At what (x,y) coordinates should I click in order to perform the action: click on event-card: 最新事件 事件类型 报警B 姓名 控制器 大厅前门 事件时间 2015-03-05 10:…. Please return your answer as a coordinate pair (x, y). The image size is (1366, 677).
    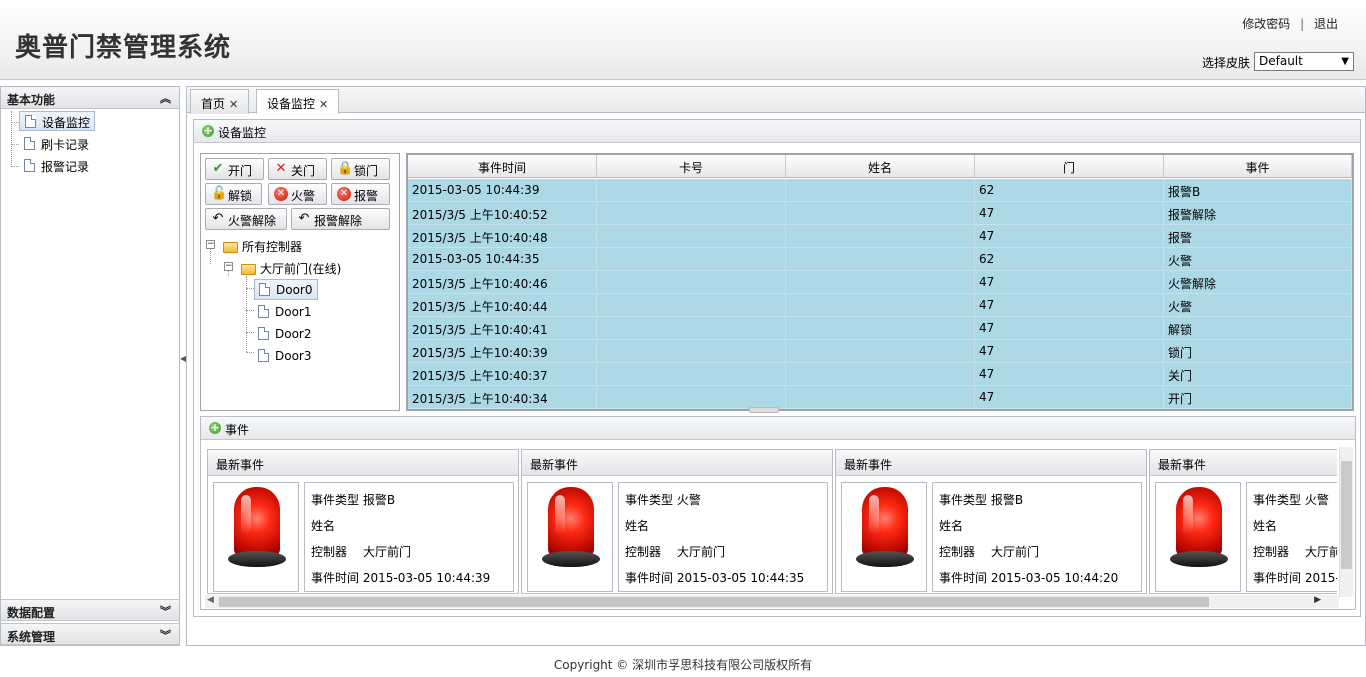
    Looking at the image, I should click on (363, 521).